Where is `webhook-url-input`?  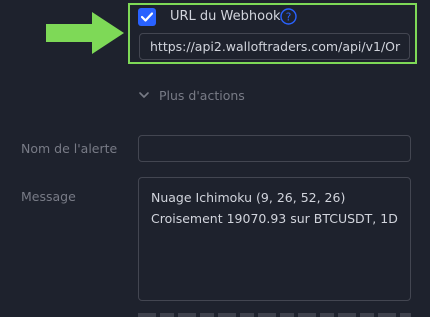 webhook-url-input is located at coordinates (274, 46).